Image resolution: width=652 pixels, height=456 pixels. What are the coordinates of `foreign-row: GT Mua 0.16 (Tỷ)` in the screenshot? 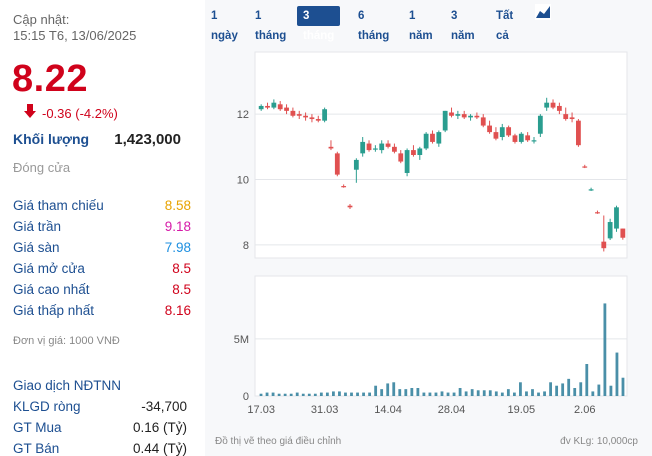 It's located at (102, 427).